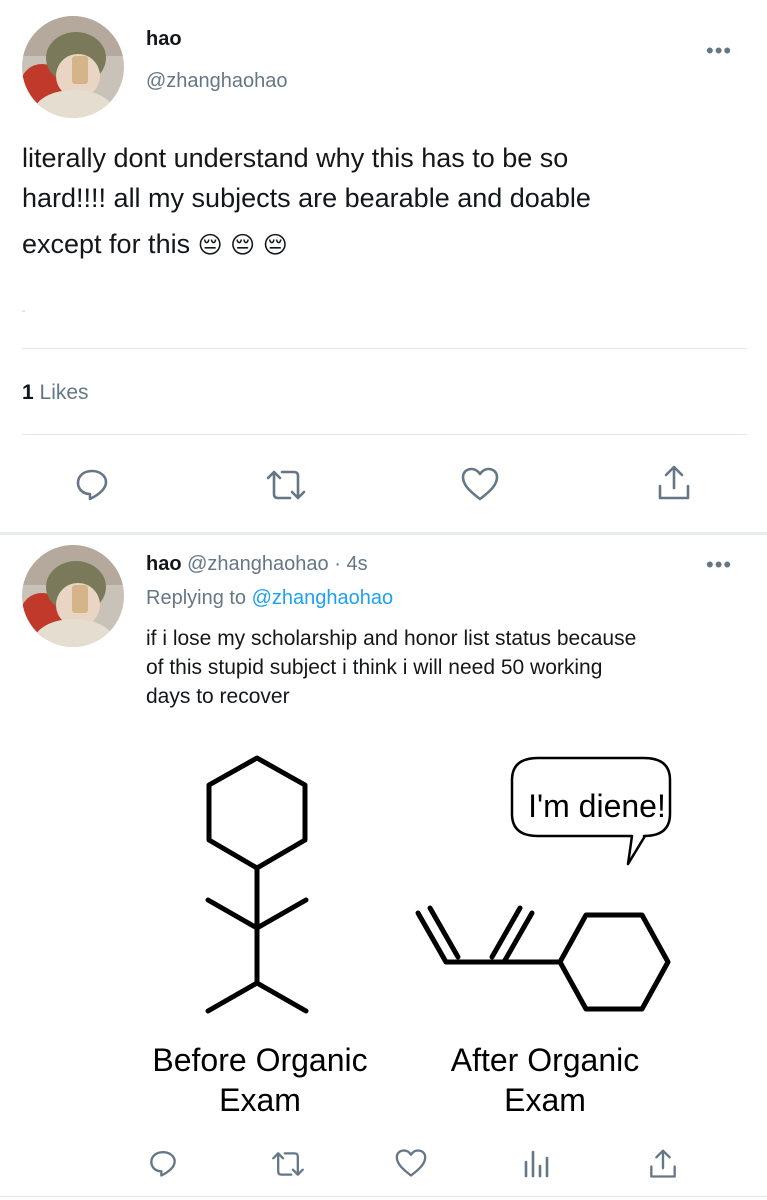 Image resolution: width=767 pixels, height=1200 pixels. Describe the element at coordinates (323, 598) in the screenshot. I see `replying-to-link: @zhanghaohao` at that location.